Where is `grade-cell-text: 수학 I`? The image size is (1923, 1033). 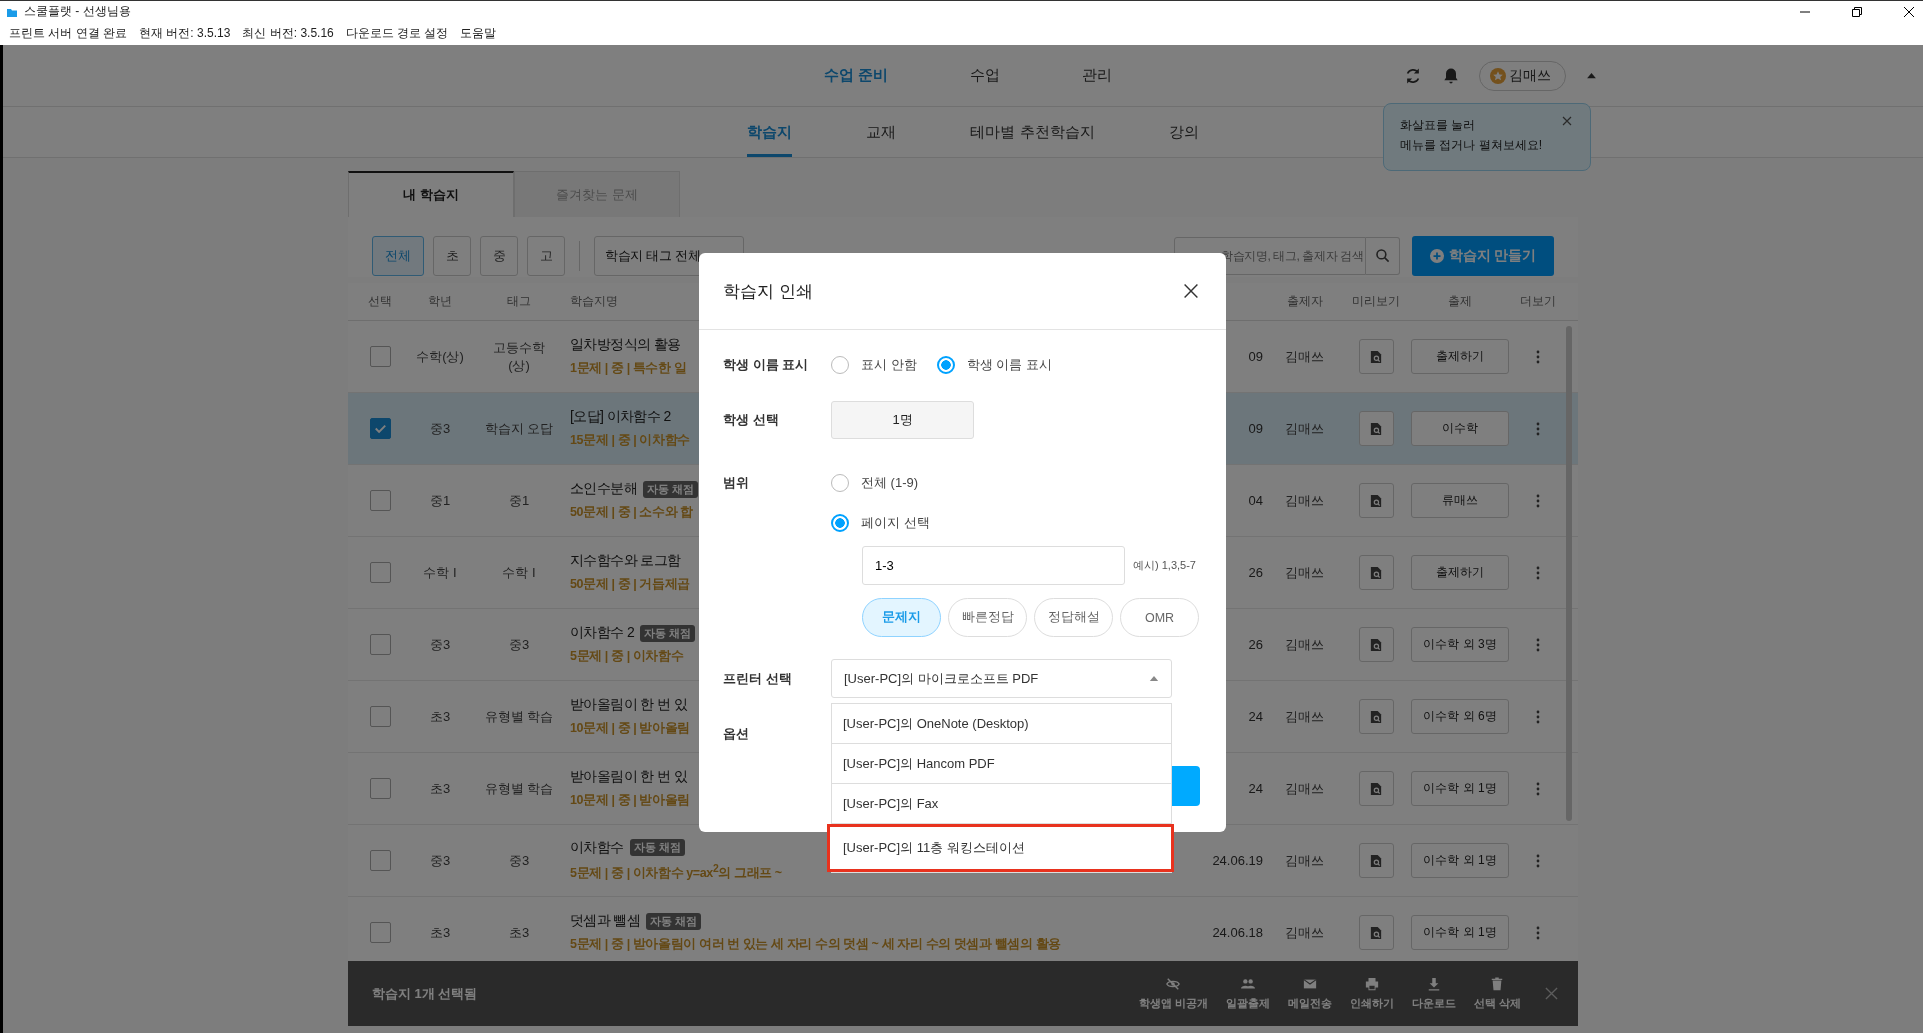
grade-cell-text: 수학 I is located at coordinates (440, 572).